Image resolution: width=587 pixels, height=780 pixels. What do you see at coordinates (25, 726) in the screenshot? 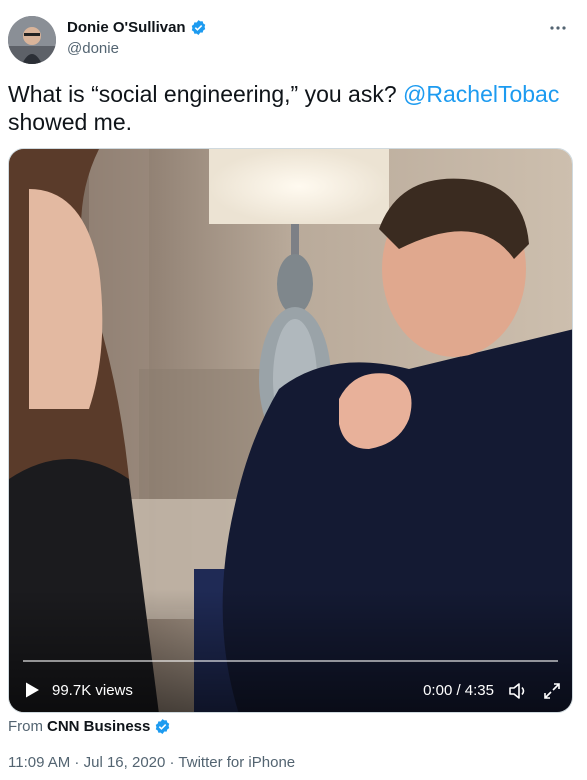
I see `source-prefix: From` at bounding box center [25, 726].